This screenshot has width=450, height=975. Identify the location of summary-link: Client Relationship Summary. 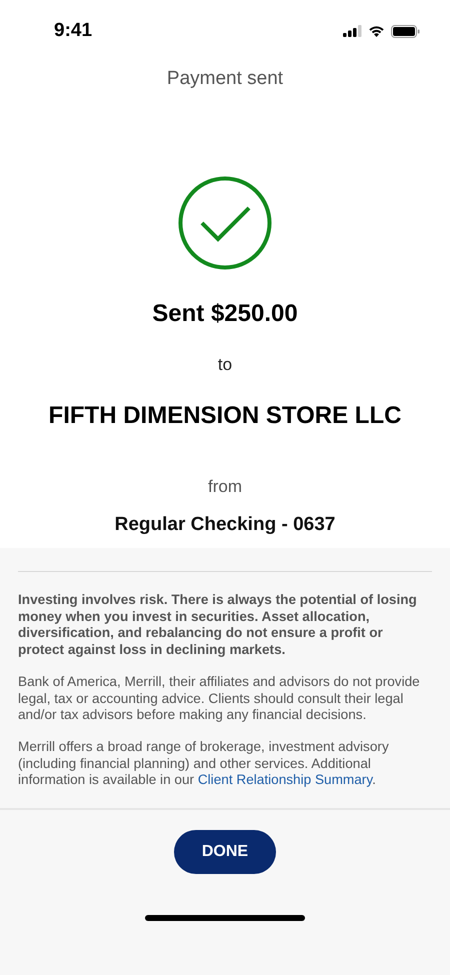
(285, 780).